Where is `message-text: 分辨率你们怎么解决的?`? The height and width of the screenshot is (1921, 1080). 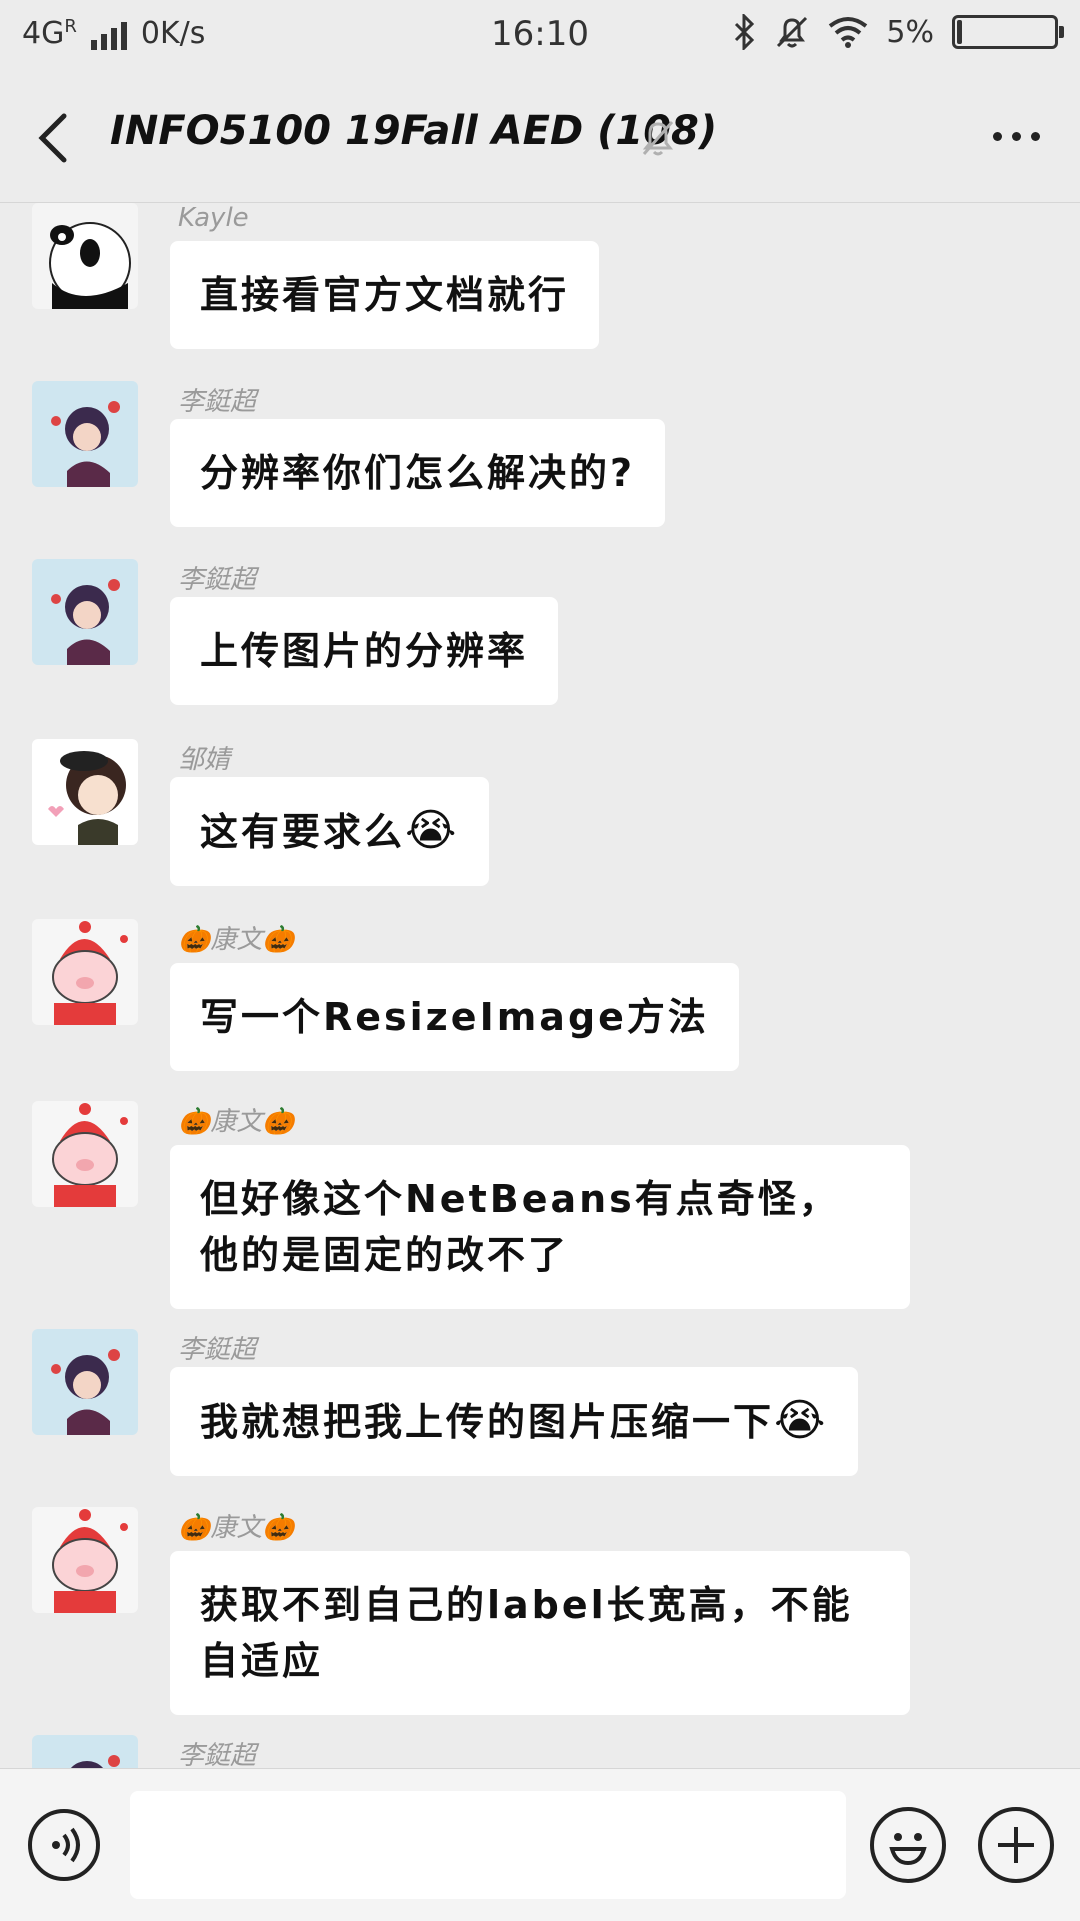 message-text: 分辨率你们怎么解决的? is located at coordinates (418, 473).